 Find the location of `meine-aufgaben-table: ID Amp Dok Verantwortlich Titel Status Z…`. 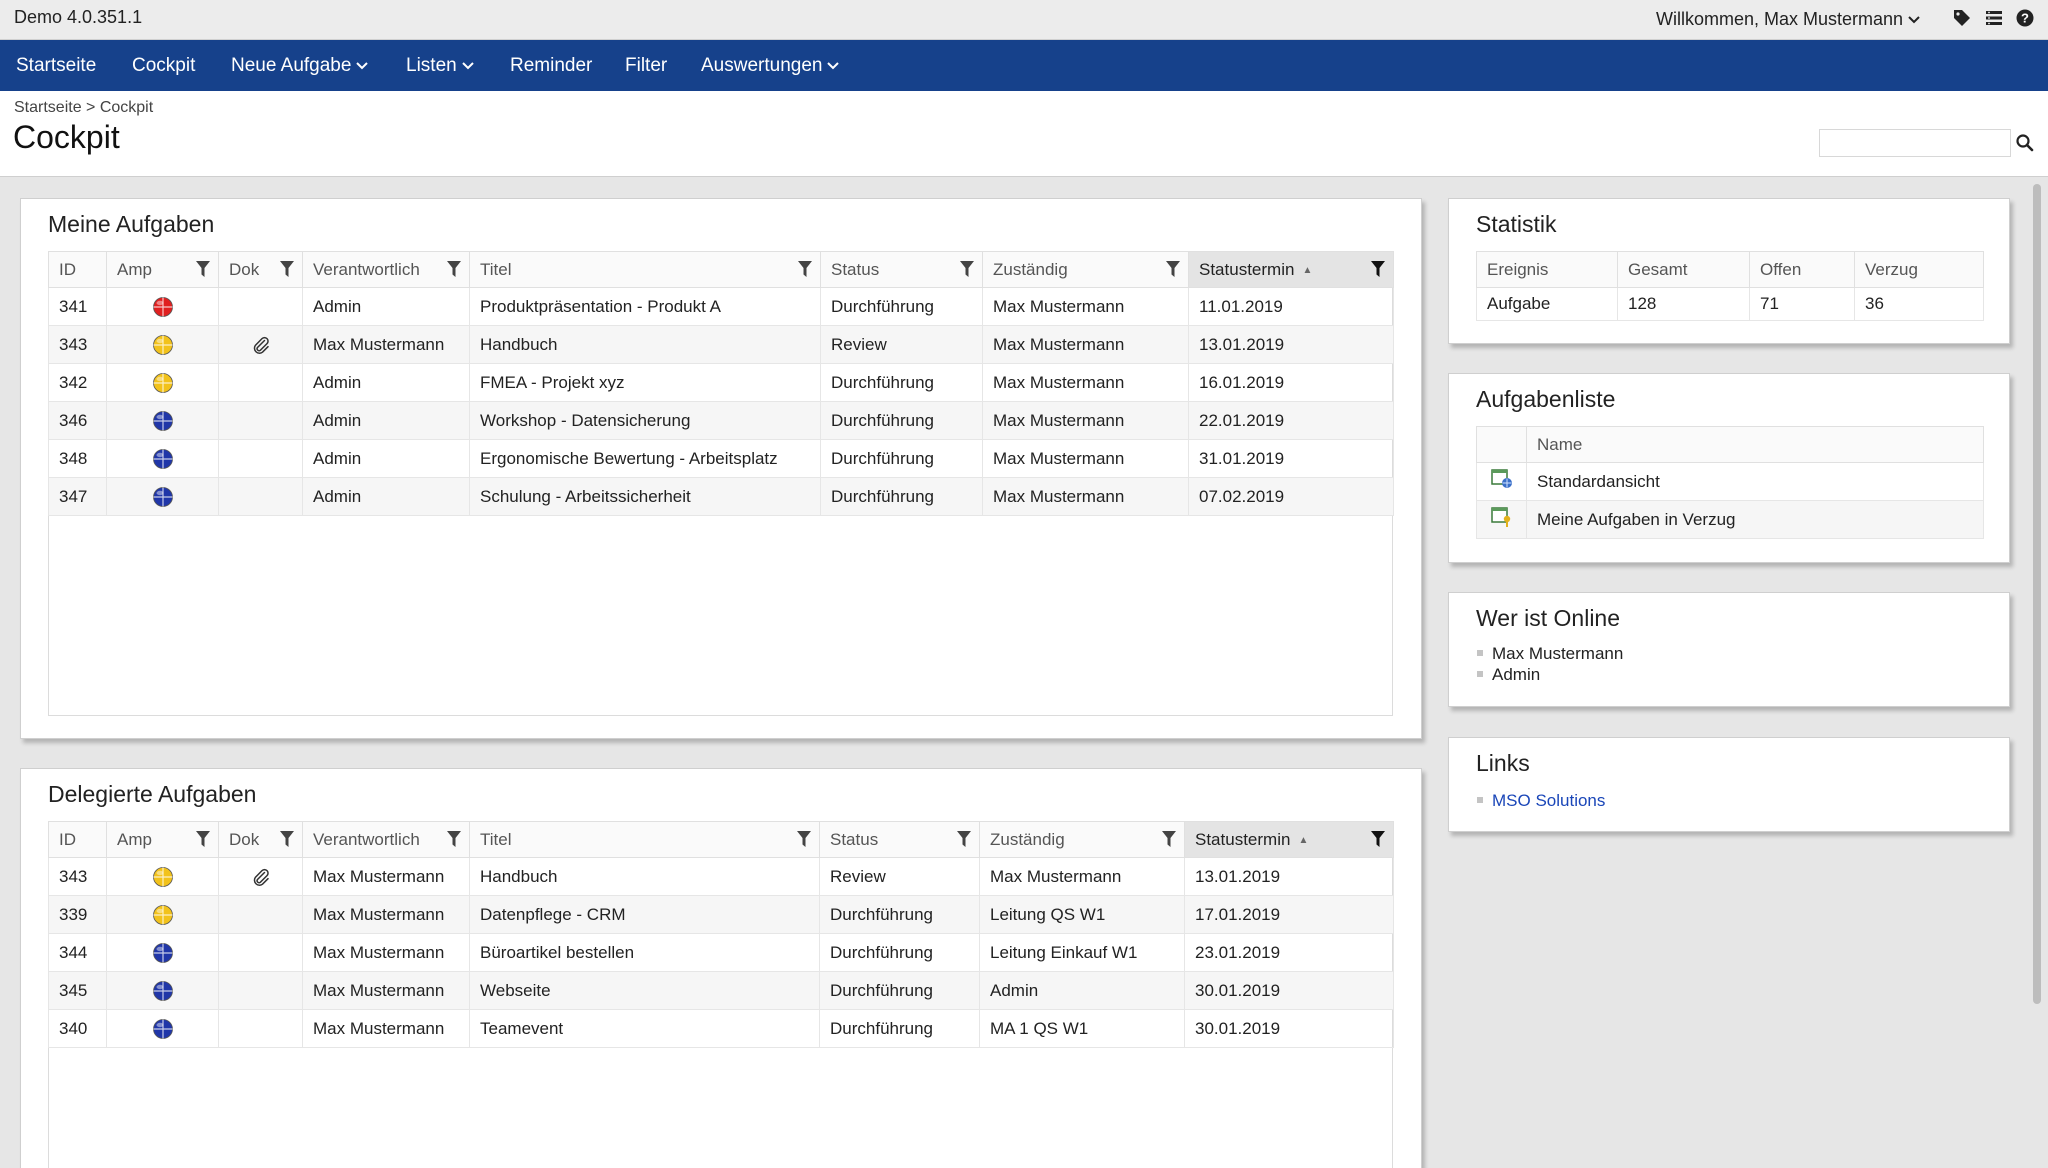

meine-aufgaben-table: ID Amp Dok Verantwortlich Titel Status Z… is located at coordinates (721, 383).